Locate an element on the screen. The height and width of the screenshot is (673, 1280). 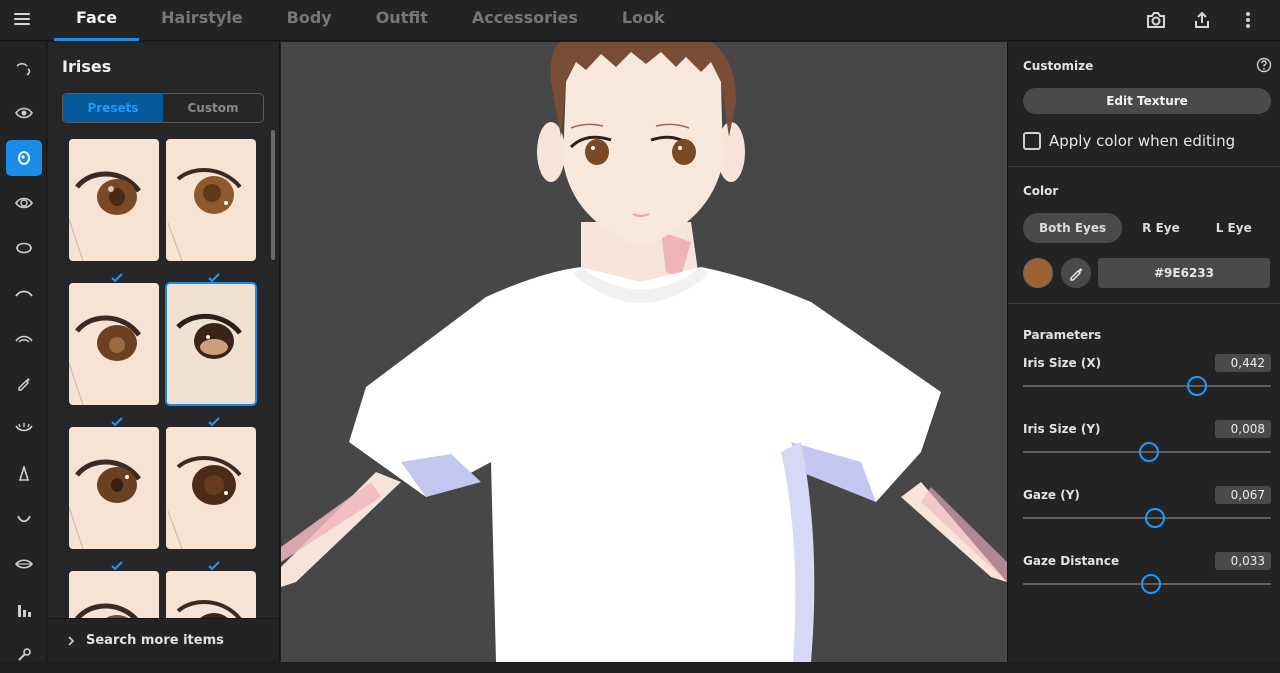
eyelash-icon is located at coordinates (24, 338).